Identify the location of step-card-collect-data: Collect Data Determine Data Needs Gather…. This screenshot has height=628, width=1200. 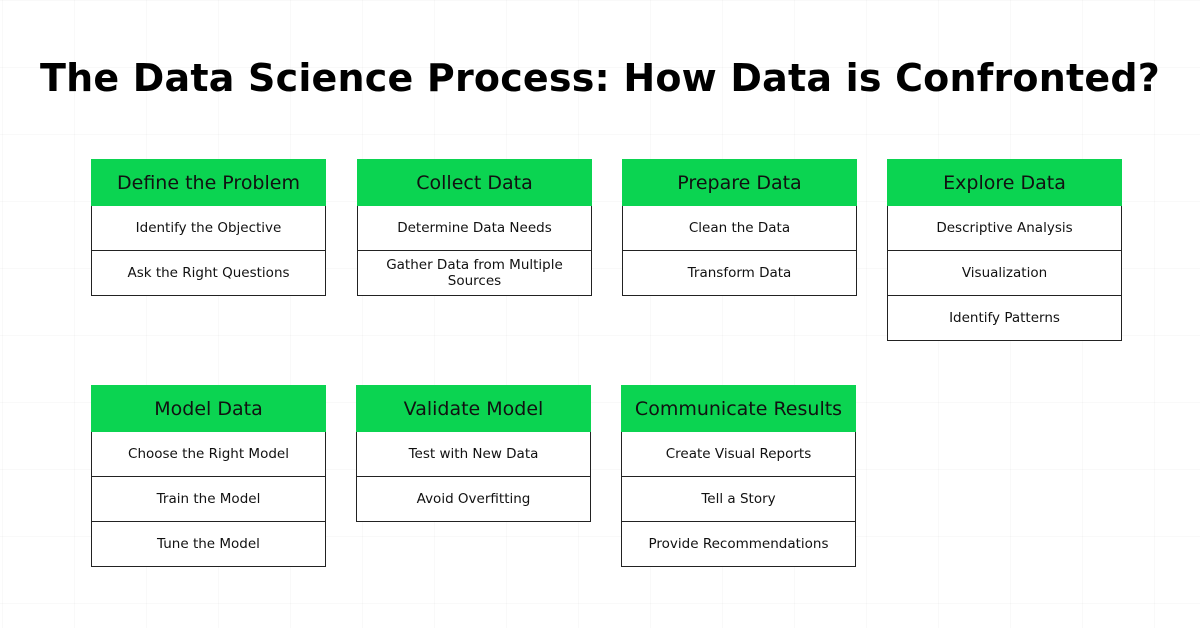
(474, 227).